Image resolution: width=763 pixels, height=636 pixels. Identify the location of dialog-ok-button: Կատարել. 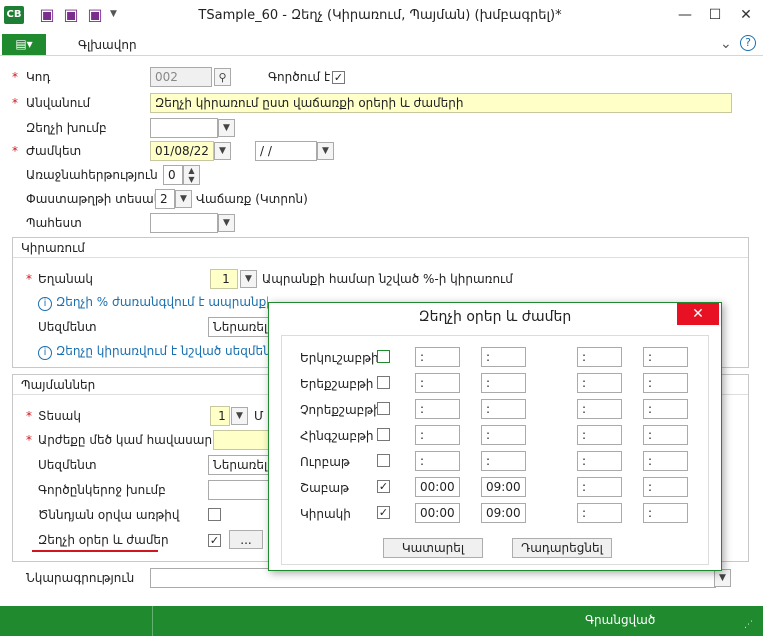
(433, 548).